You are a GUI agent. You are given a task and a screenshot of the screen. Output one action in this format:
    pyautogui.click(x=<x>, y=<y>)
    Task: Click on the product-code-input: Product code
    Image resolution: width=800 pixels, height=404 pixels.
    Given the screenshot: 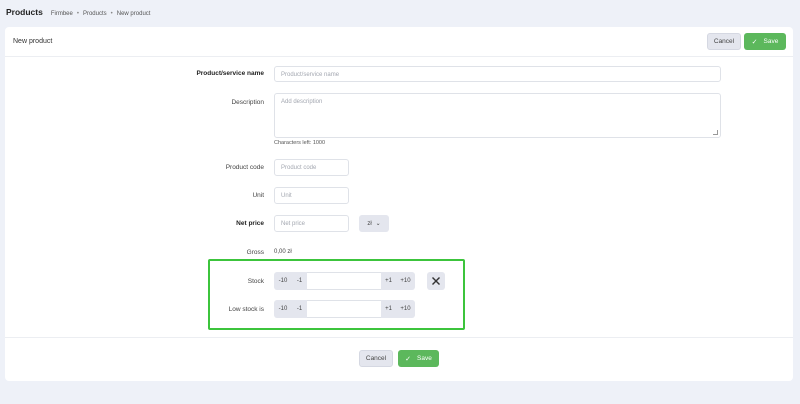 What is the action you would take?
    pyautogui.click(x=311, y=167)
    